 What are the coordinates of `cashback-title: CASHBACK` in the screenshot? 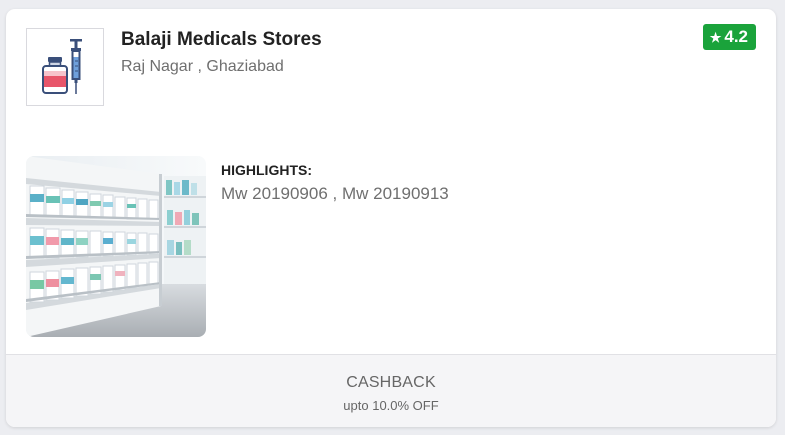 It's located at (391, 382).